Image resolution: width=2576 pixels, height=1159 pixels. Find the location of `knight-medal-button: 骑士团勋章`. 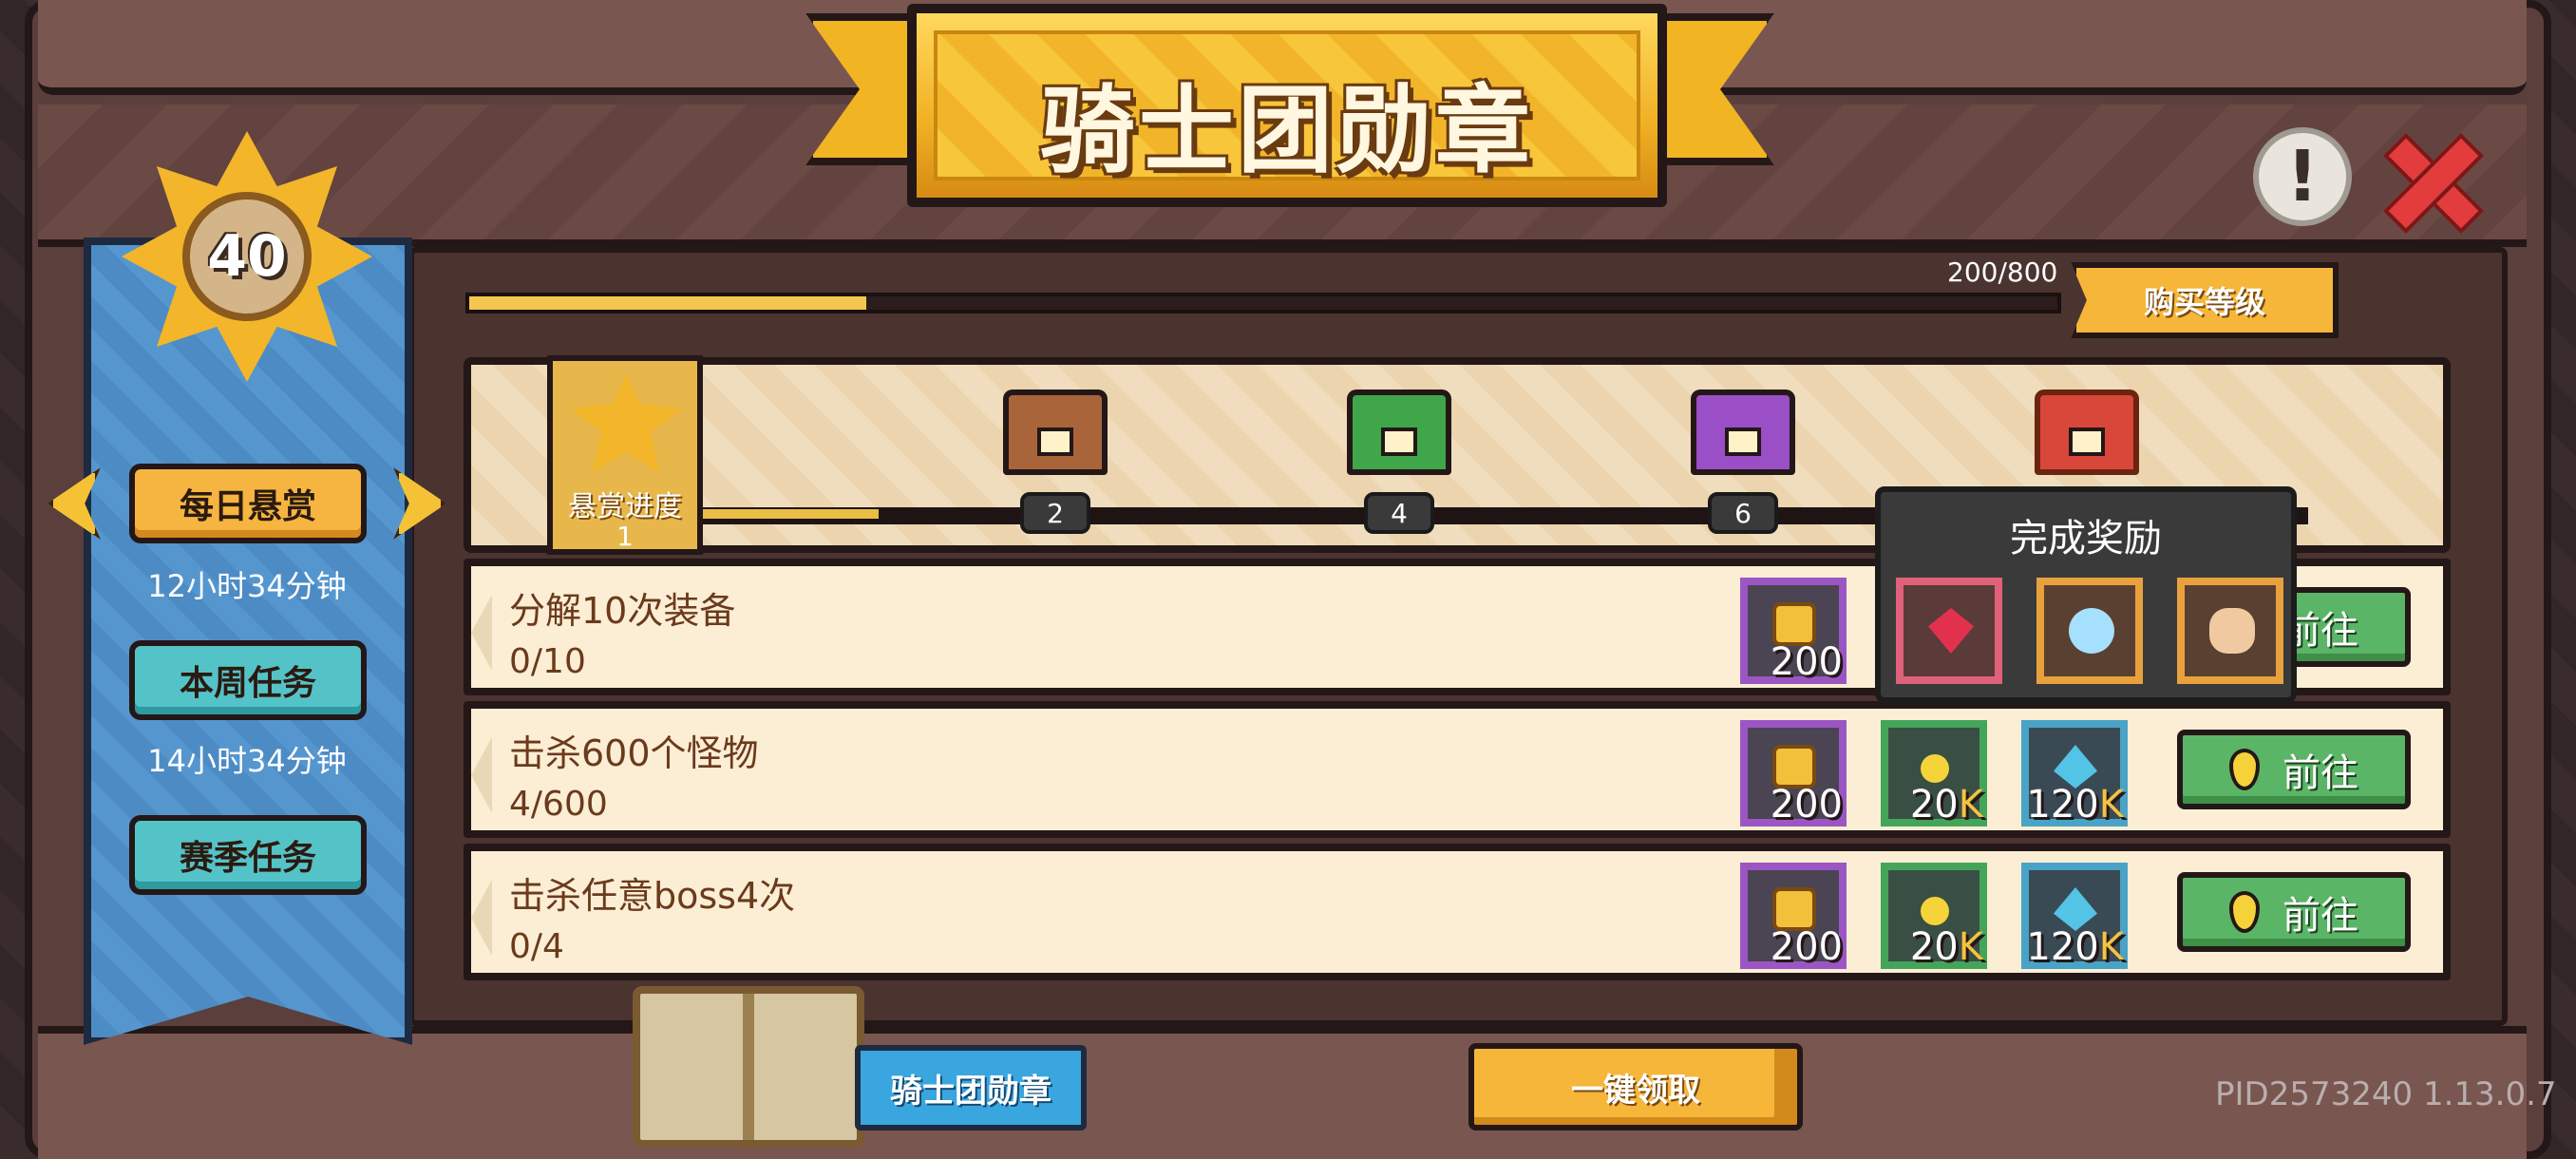

knight-medal-button: 骑士团勋章 is located at coordinates (971, 1087).